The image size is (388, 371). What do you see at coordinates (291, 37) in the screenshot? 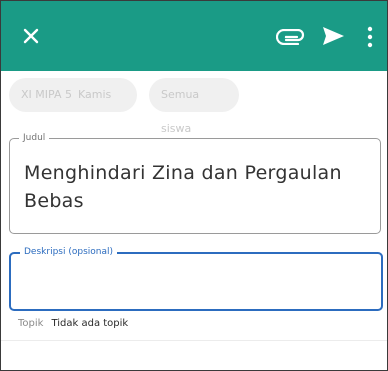
I see `attachment-icon` at bounding box center [291, 37].